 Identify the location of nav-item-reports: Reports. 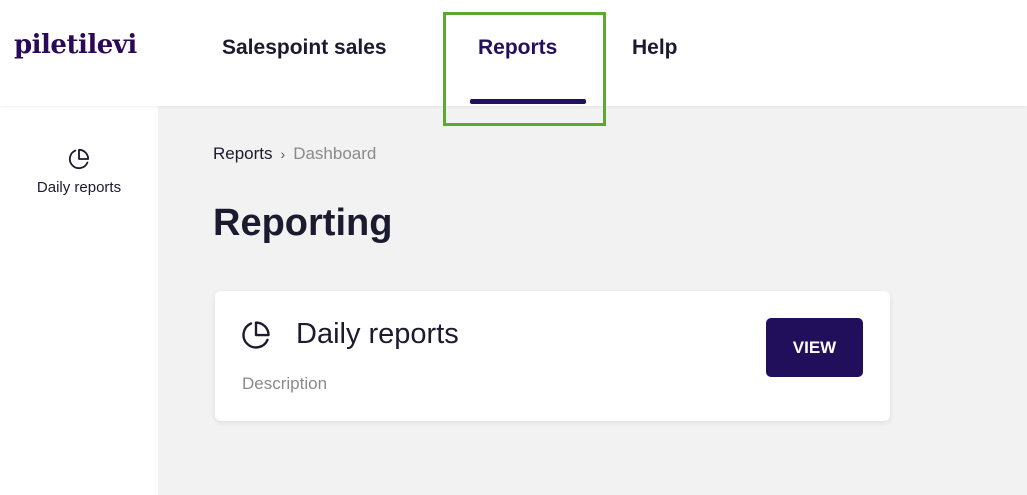
(517, 48).